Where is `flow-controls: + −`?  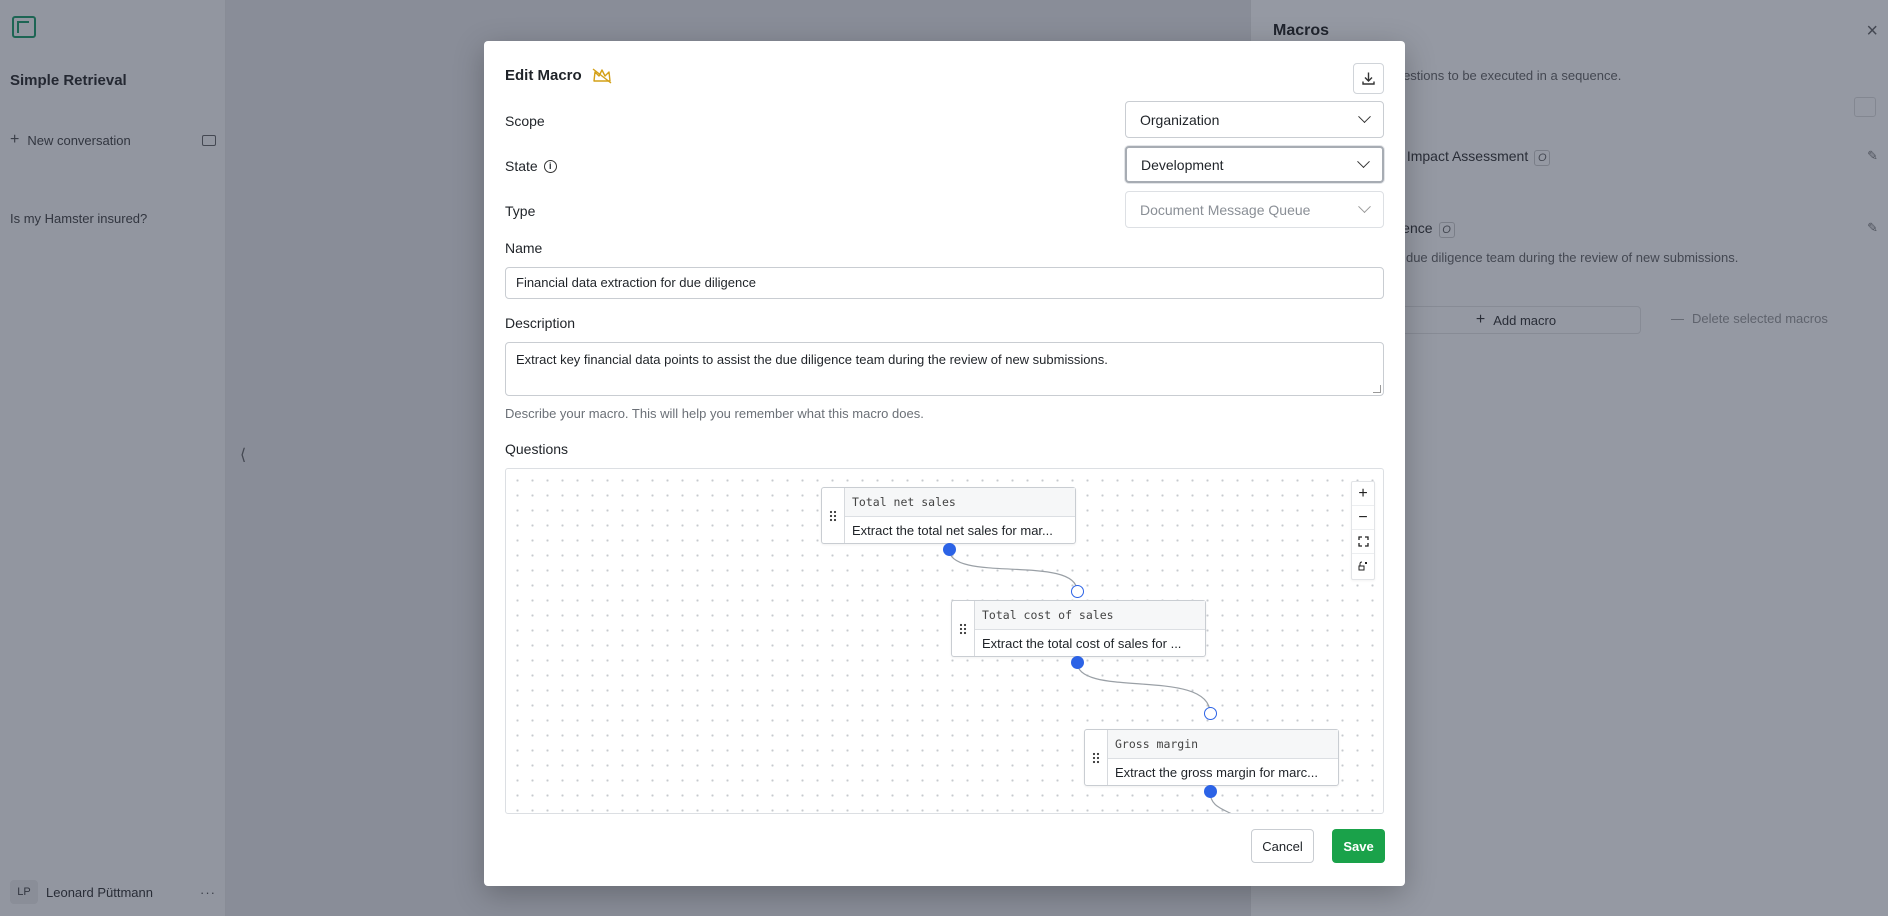 flow-controls: + − is located at coordinates (1363, 530).